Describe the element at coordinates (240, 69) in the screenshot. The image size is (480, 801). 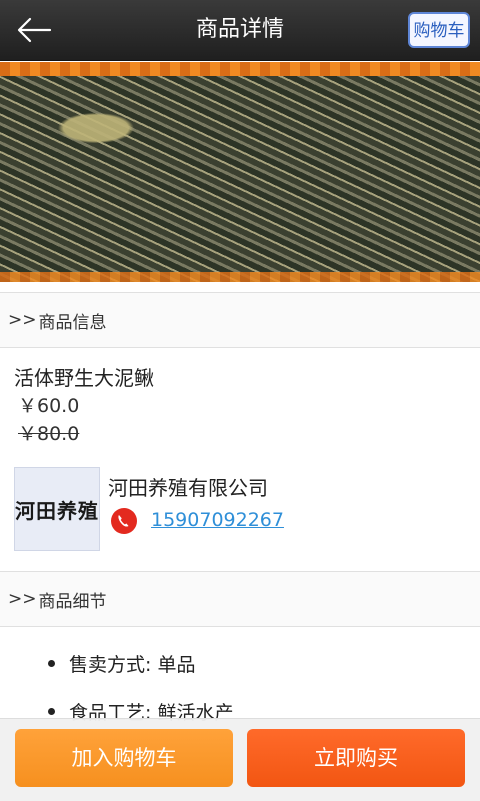
I see `basket-edge` at that location.